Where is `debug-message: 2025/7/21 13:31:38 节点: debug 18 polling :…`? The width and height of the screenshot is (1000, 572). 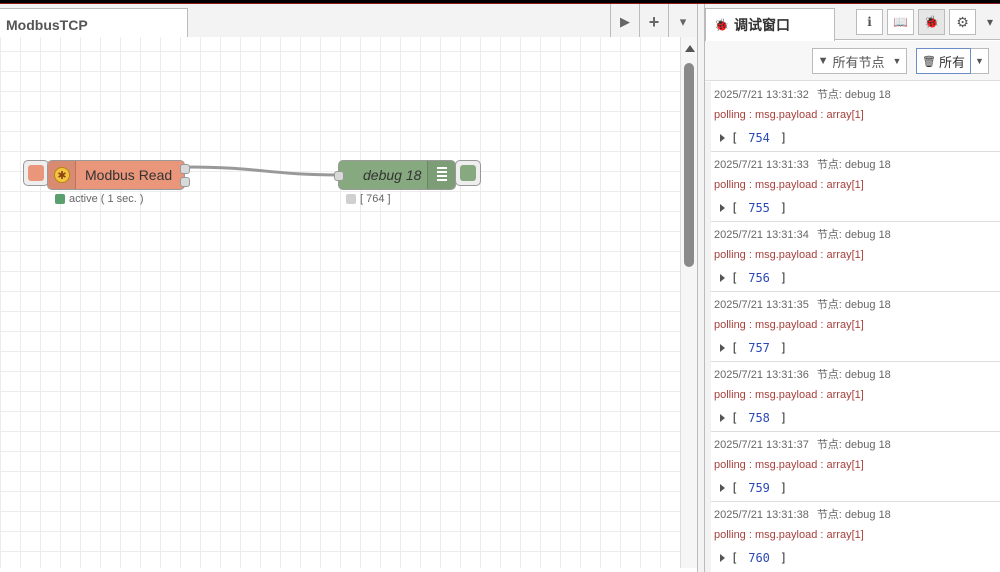
debug-message: 2025/7/21 13:31:38 节点: debug 18 polling :… is located at coordinates (855, 537).